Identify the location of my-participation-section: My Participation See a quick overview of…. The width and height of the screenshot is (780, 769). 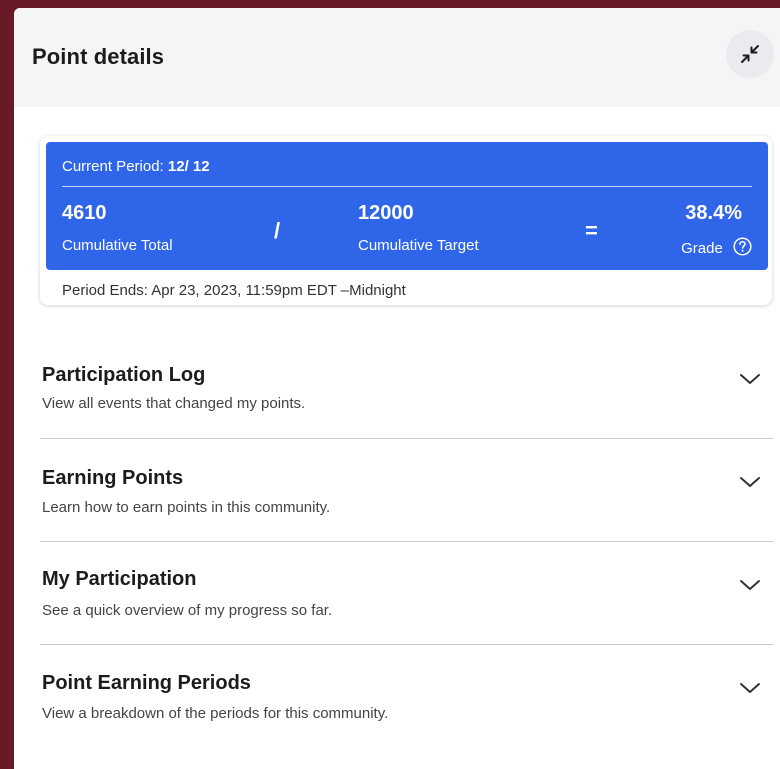
(406, 592).